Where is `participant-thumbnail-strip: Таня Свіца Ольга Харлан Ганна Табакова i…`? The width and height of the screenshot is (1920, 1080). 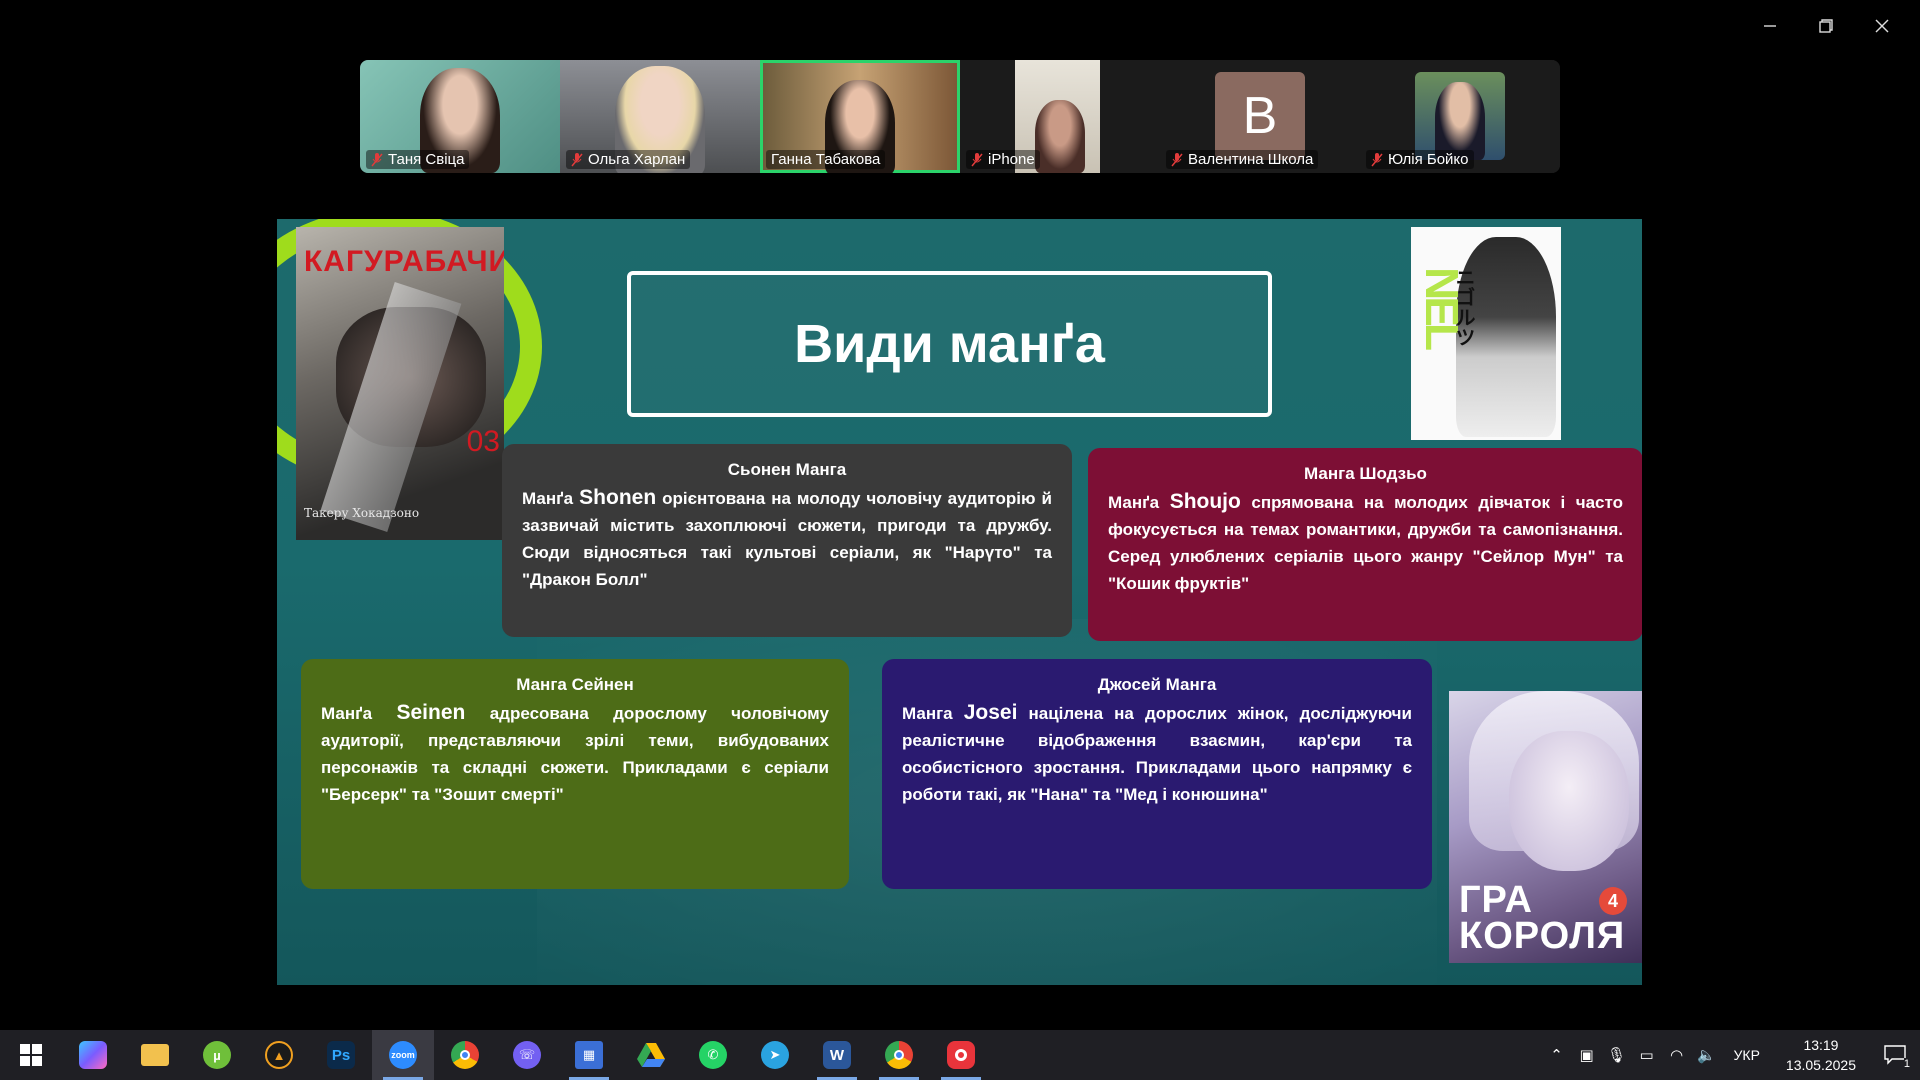
participant-thumbnail-strip: Таня Свіца Ольга Харлан Ганна Табакова i… is located at coordinates (960, 116).